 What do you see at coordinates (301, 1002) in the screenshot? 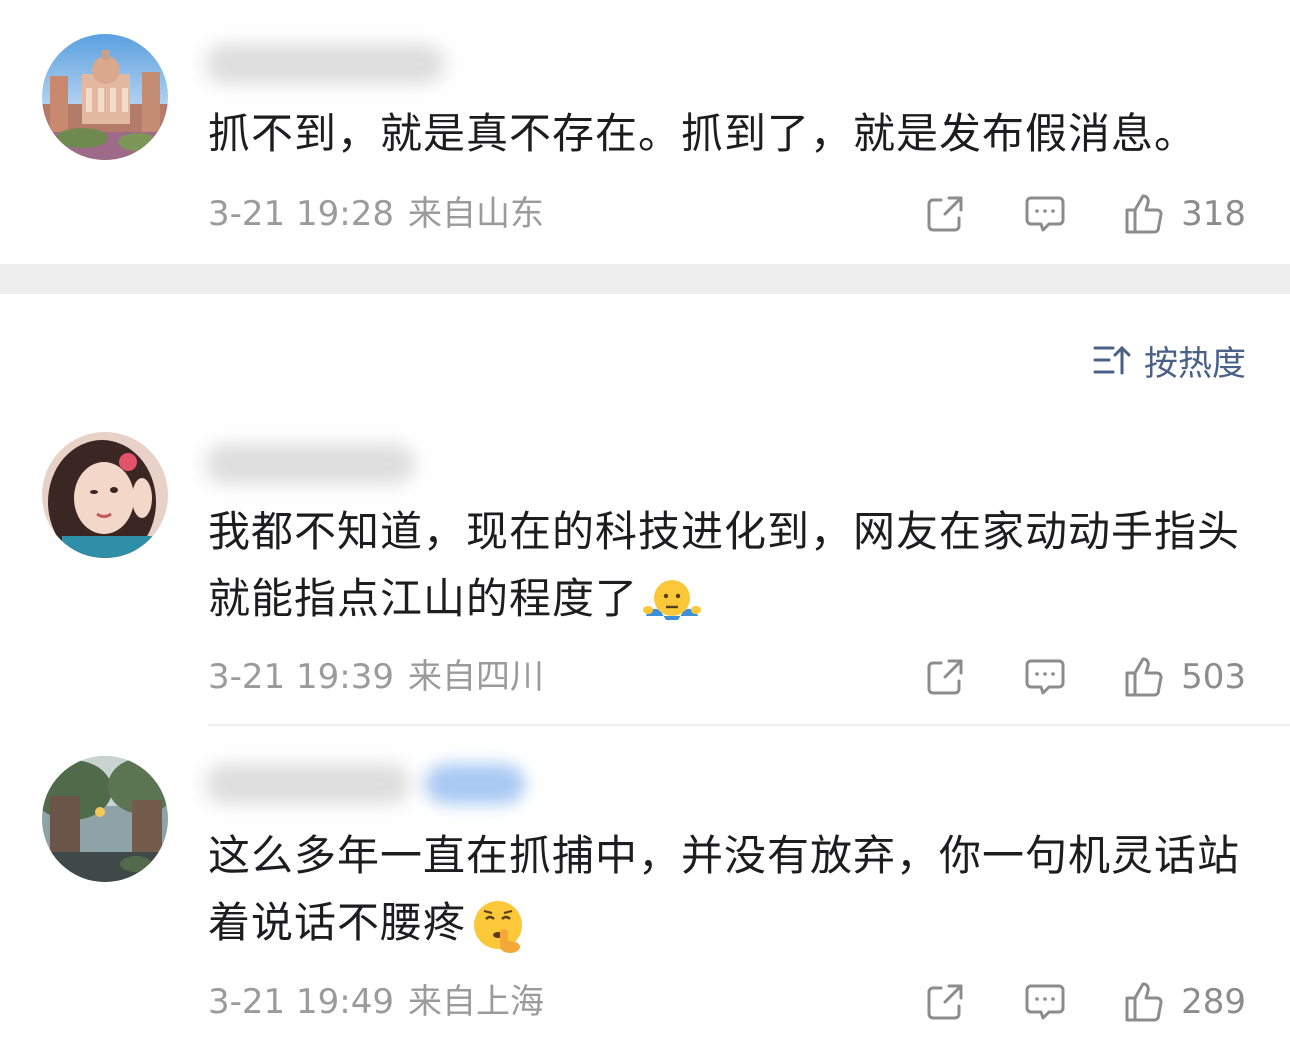
I see `comment-date: 3-21 19:49` at bounding box center [301, 1002].